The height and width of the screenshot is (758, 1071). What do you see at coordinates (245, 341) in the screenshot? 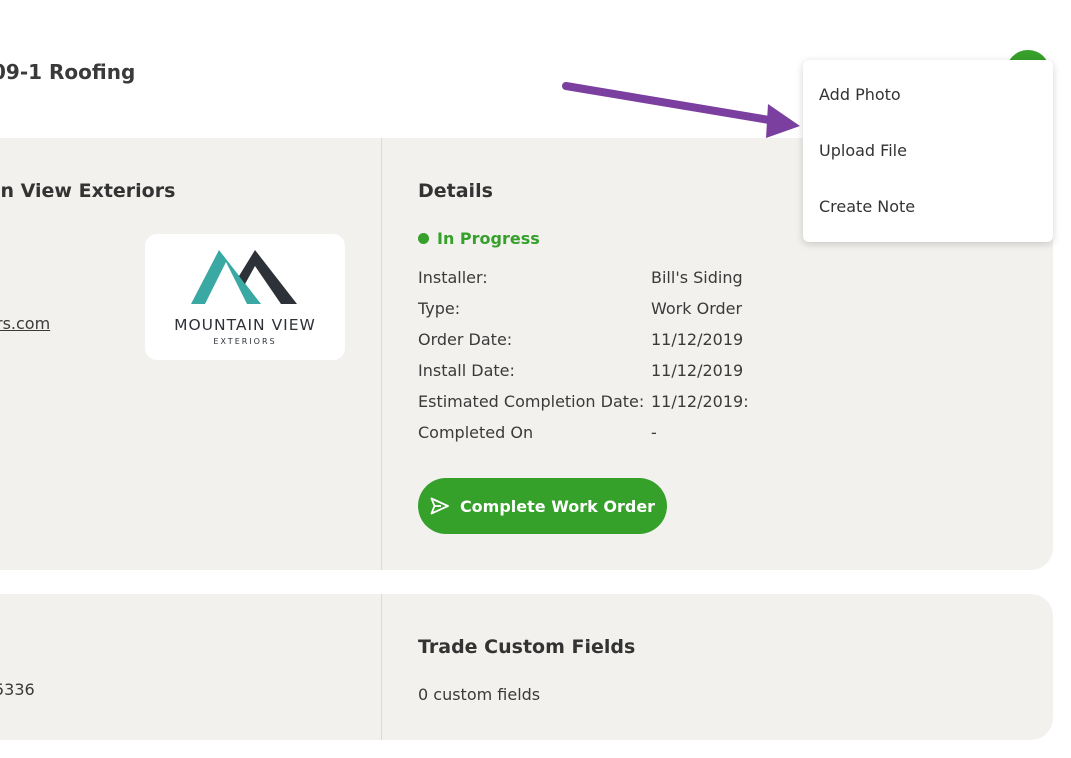
I see `logo-subtitle: EXTERIORS` at bounding box center [245, 341].